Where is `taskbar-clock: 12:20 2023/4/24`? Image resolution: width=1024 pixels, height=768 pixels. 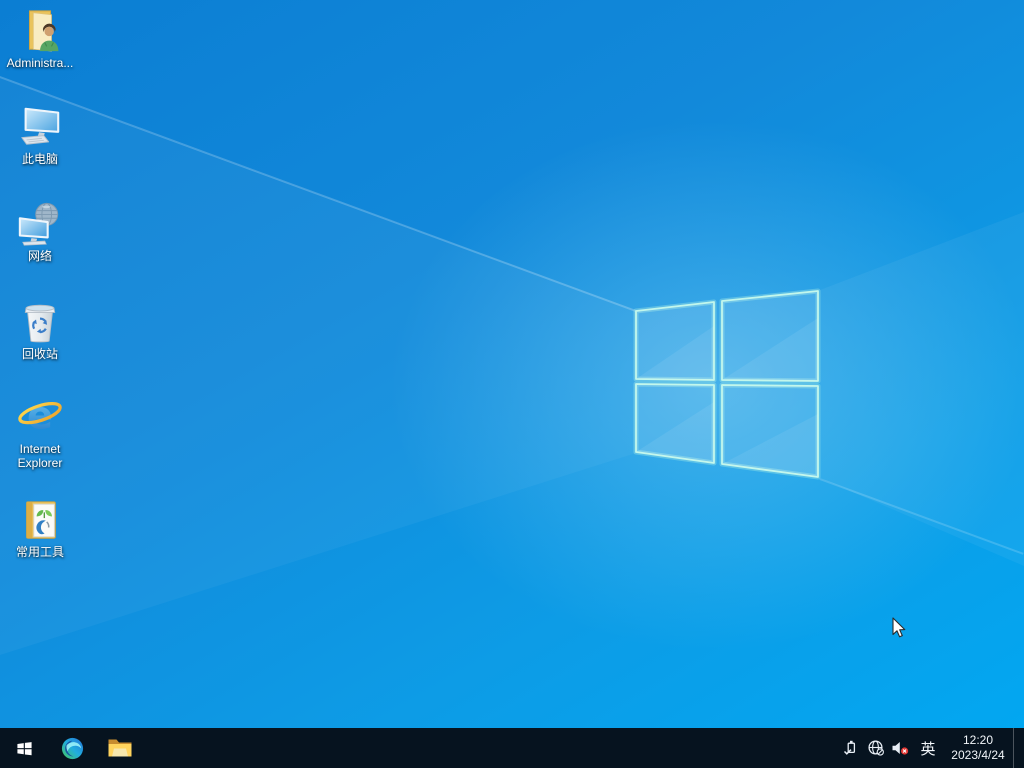 taskbar-clock: 12:20 2023/4/24 is located at coordinates (978, 748).